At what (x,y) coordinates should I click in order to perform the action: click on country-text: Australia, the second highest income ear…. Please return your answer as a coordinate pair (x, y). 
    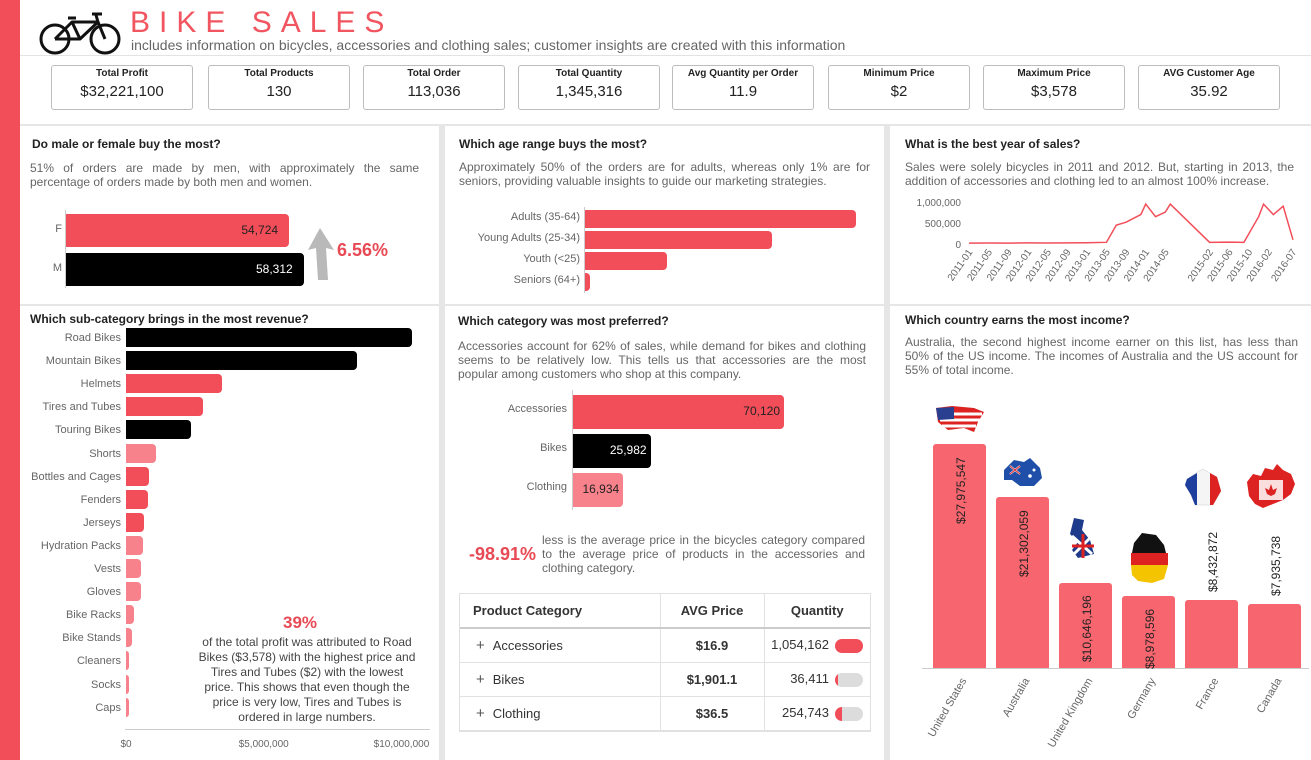
    Looking at the image, I should click on (1101, 356).